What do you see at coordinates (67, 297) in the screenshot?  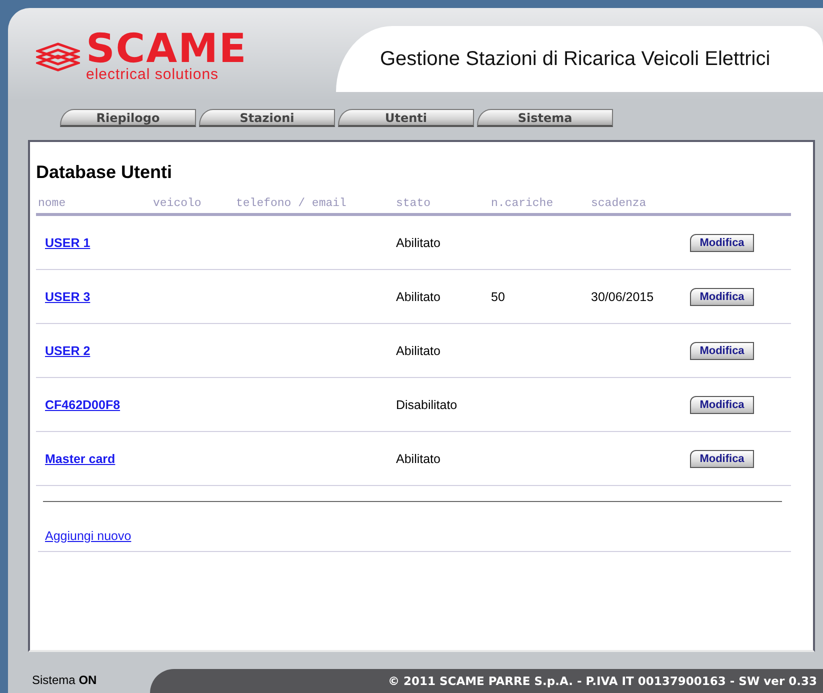 I see `user-link: USER 3` at bounding box center [67, 297].